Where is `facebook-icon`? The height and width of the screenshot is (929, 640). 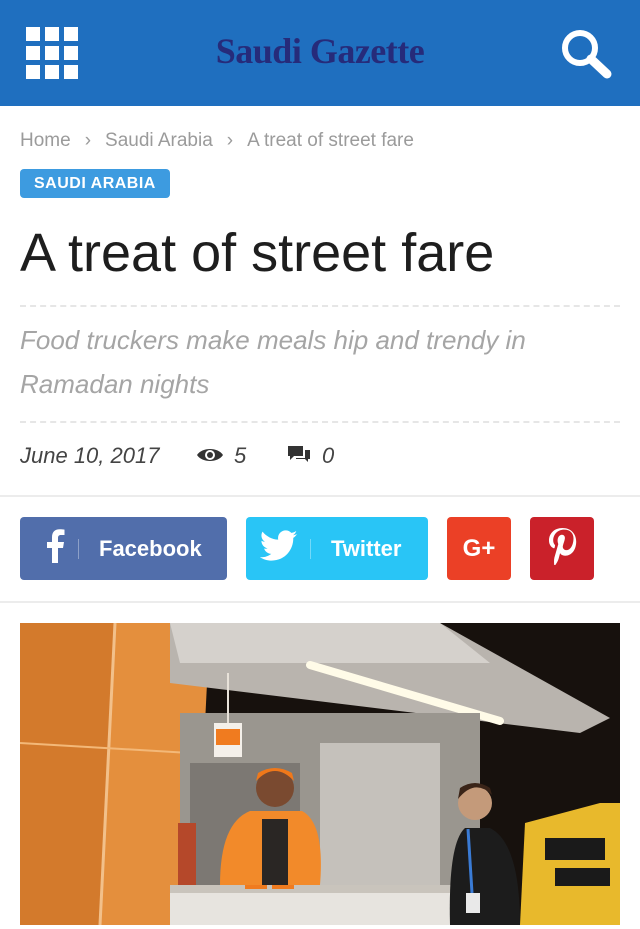
facebook-icon is located at coordinates (55, 548).